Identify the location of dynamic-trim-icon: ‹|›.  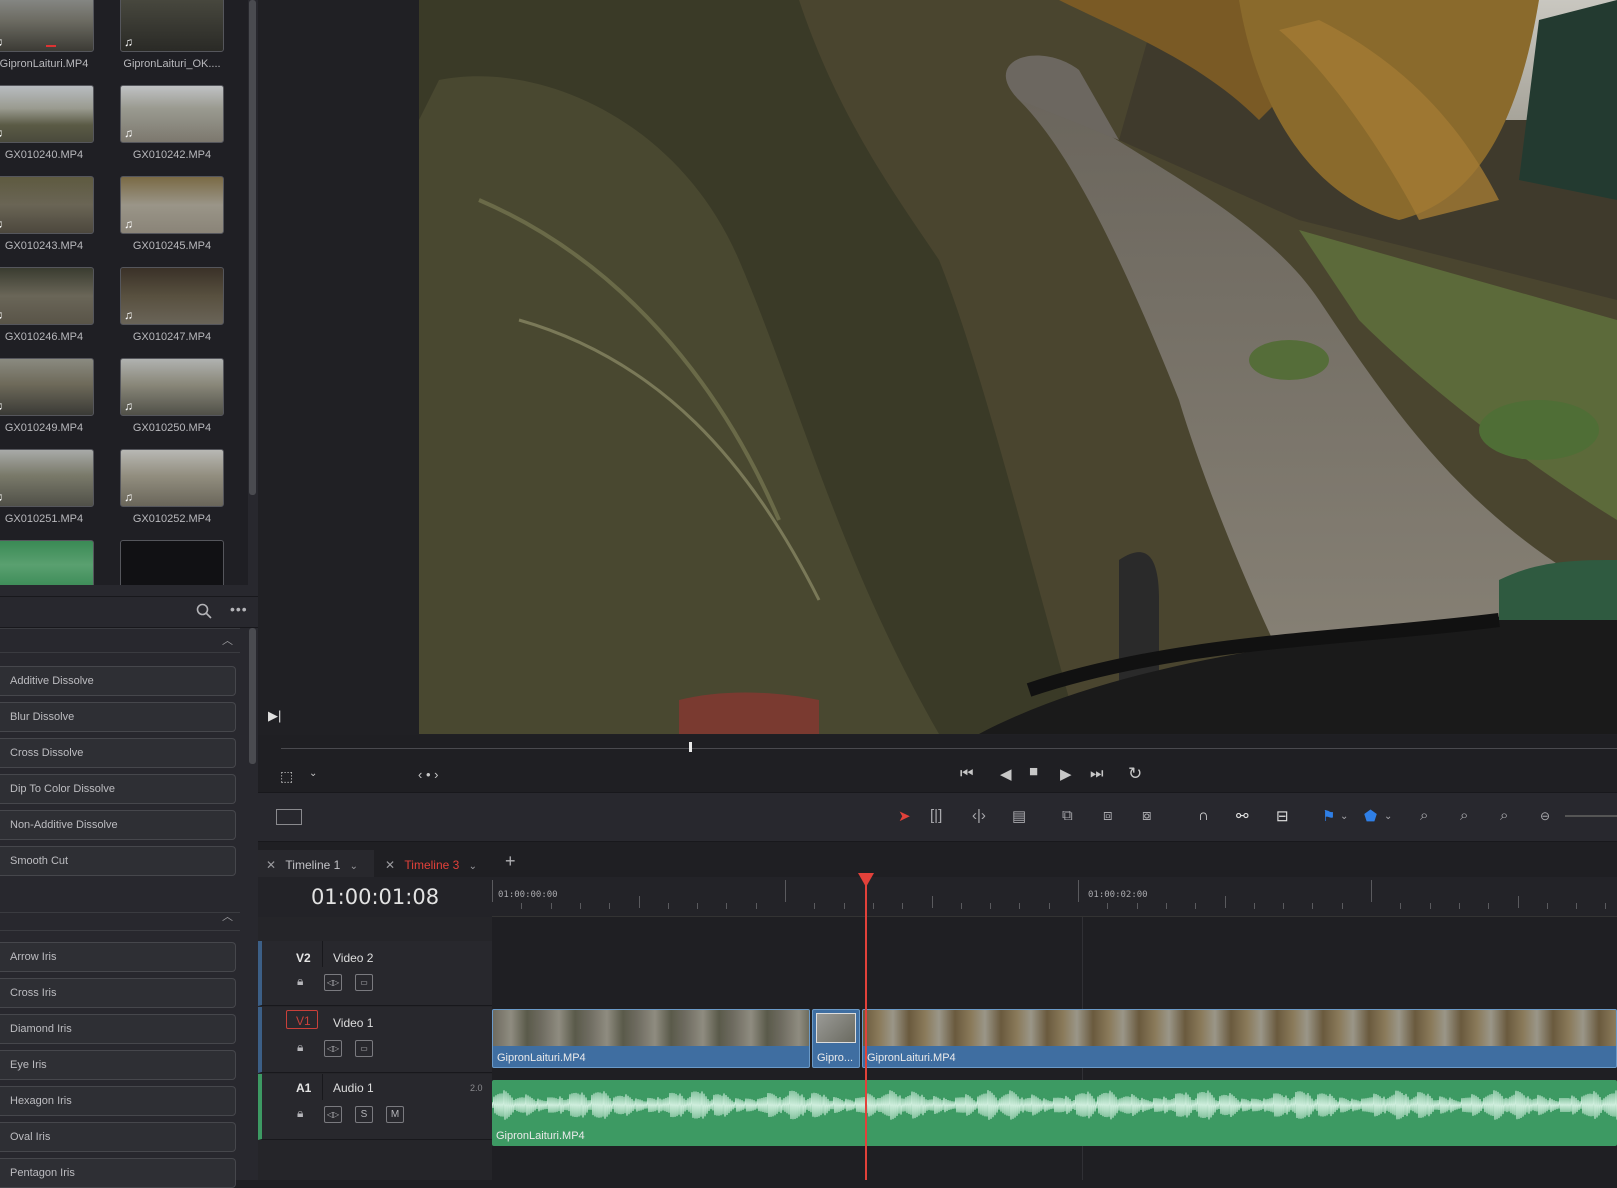
(979, 815).